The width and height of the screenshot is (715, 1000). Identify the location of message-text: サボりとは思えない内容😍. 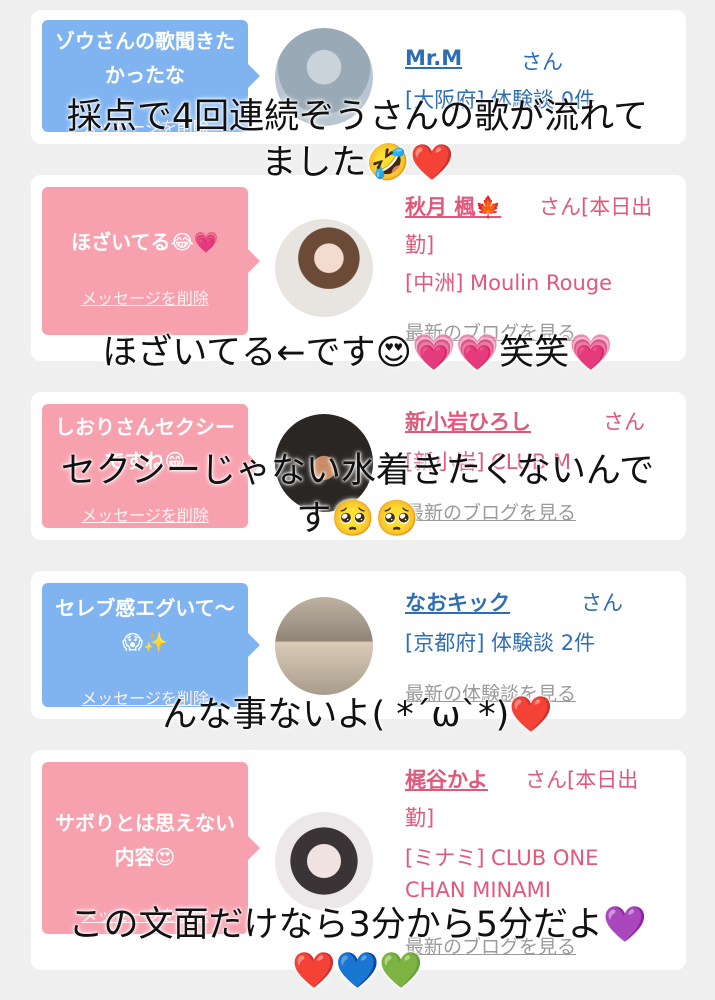
(145, 840).